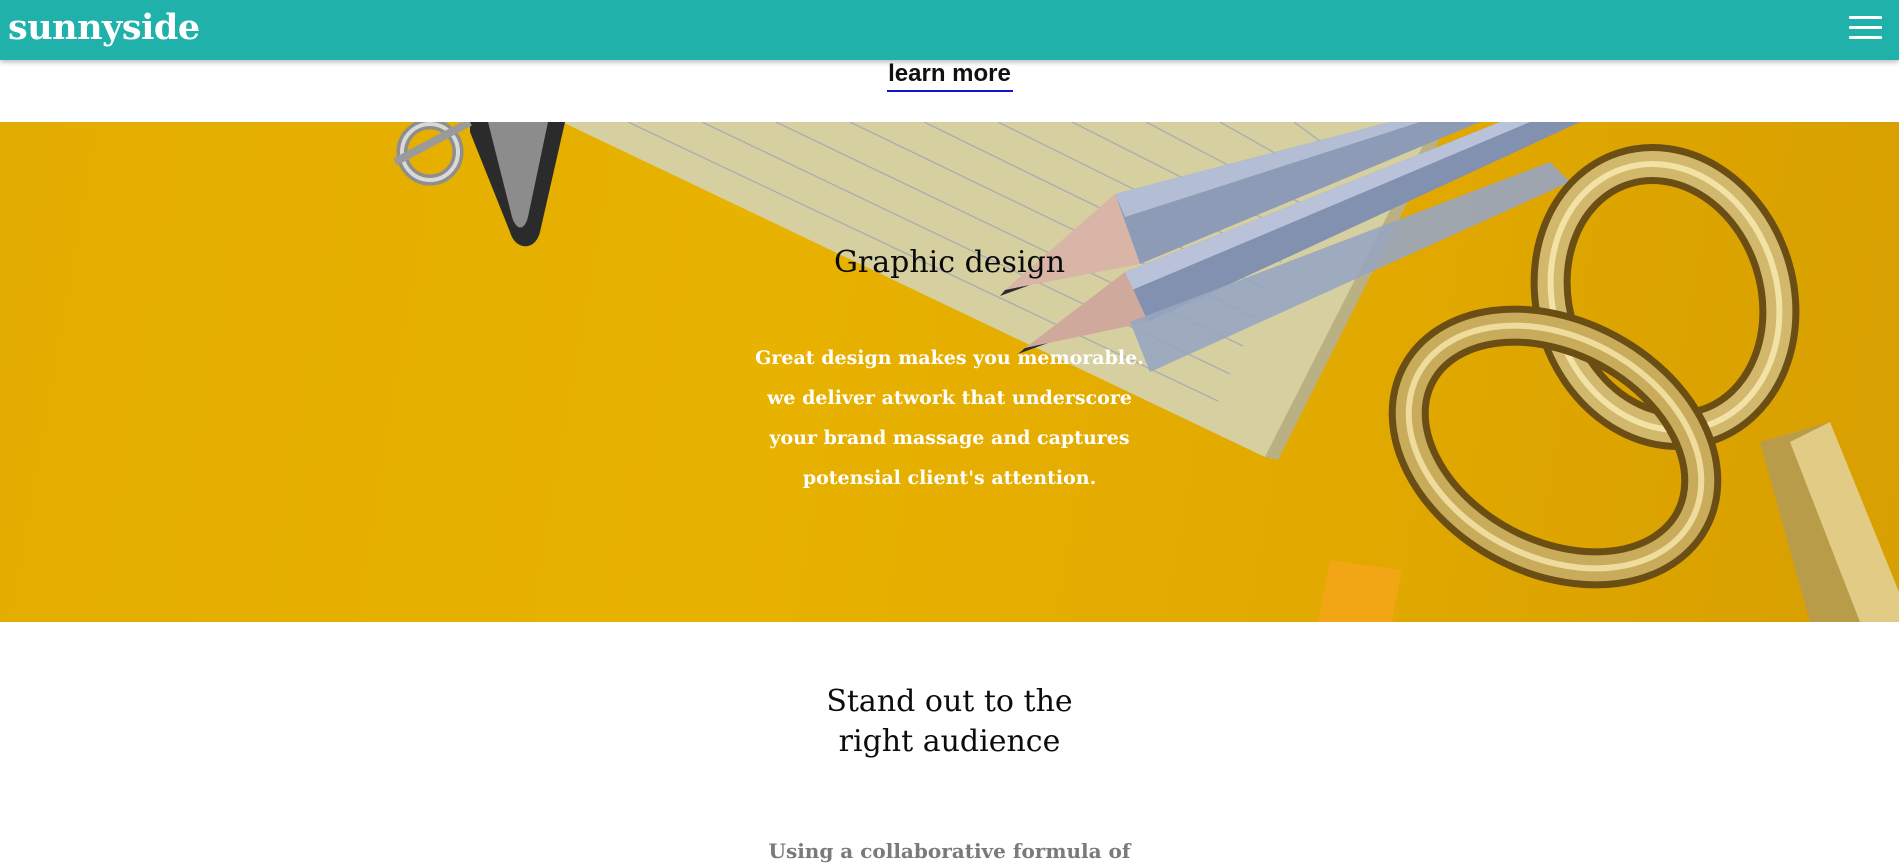  I want to click on menu-bar-bottom, so click(1865, 37).